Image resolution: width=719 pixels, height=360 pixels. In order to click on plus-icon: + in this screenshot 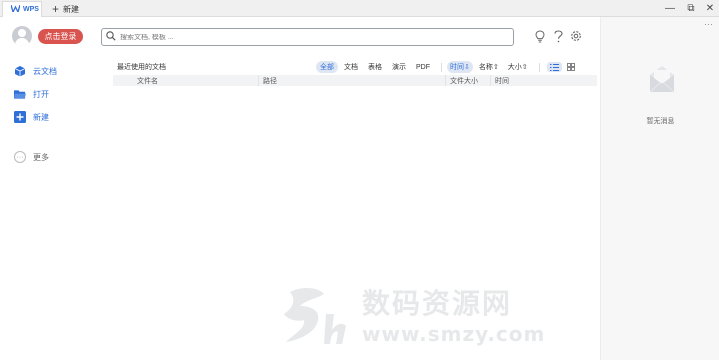, I will do `click(56, 9)`.